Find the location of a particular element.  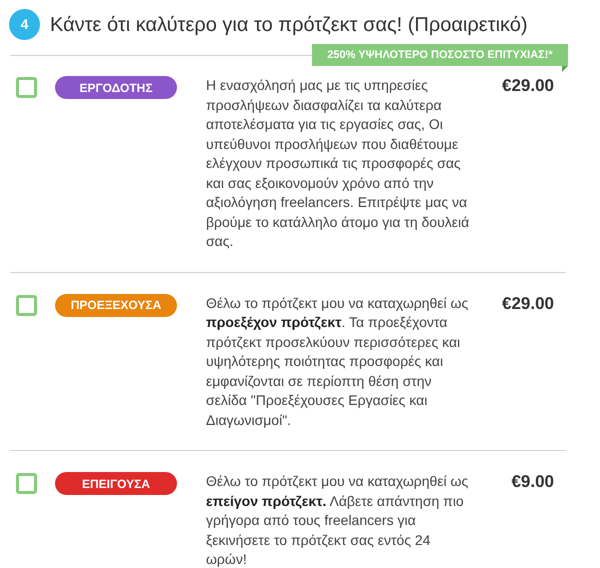

description-text: Η ενασχόλησή μας με τις υπηρεσίες προσλήψεων διασφαλίζει τα καλύτερα αποτελέσματα για τις εργασίες σας, Οι υπεύθυνοι προσλήψεων που διαθέτουμε ελέγχουν προσωπικά τις προσφορές σας και σας εξοικονομούν χρόνο από την αξιολόγηση freelancers. Επιτρέψτε μας να βρούμε το κατάλληλο άτομο για τη δουλειά σας. is located at coordinates (338, 163).